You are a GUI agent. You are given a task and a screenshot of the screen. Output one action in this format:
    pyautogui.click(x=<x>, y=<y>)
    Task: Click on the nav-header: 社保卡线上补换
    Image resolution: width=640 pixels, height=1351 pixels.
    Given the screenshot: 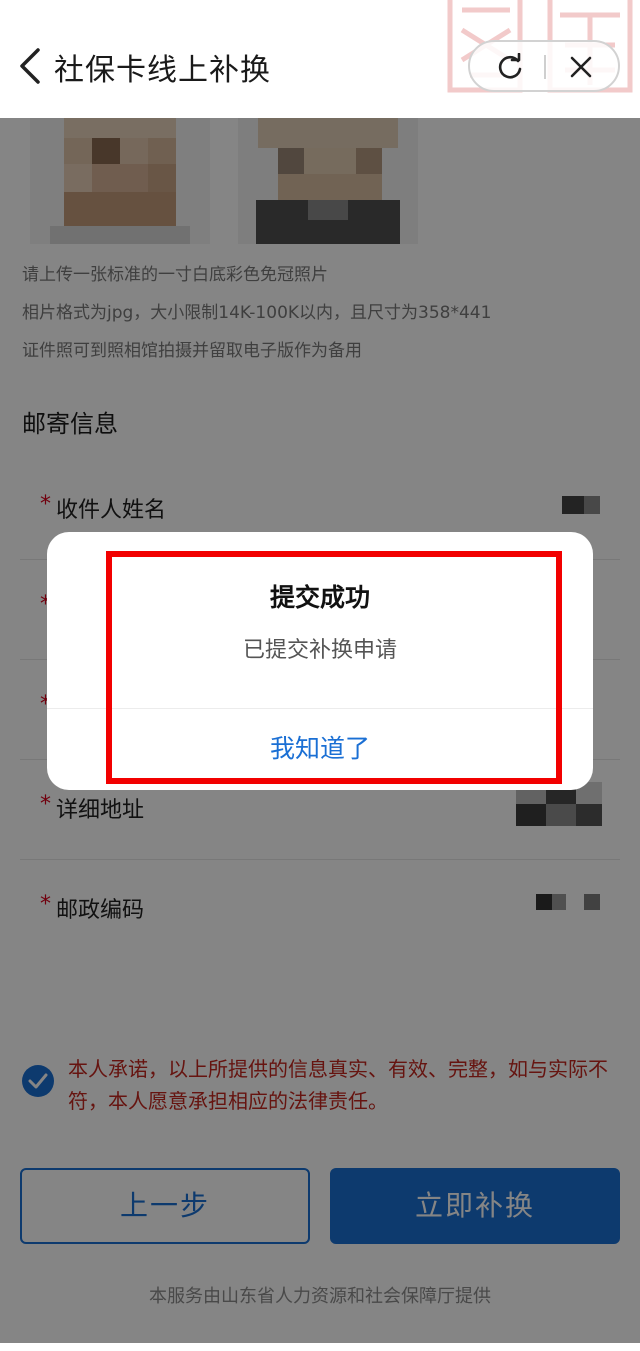 What is the action you would take?
    pyautogui.click(x=320, y=59)
    